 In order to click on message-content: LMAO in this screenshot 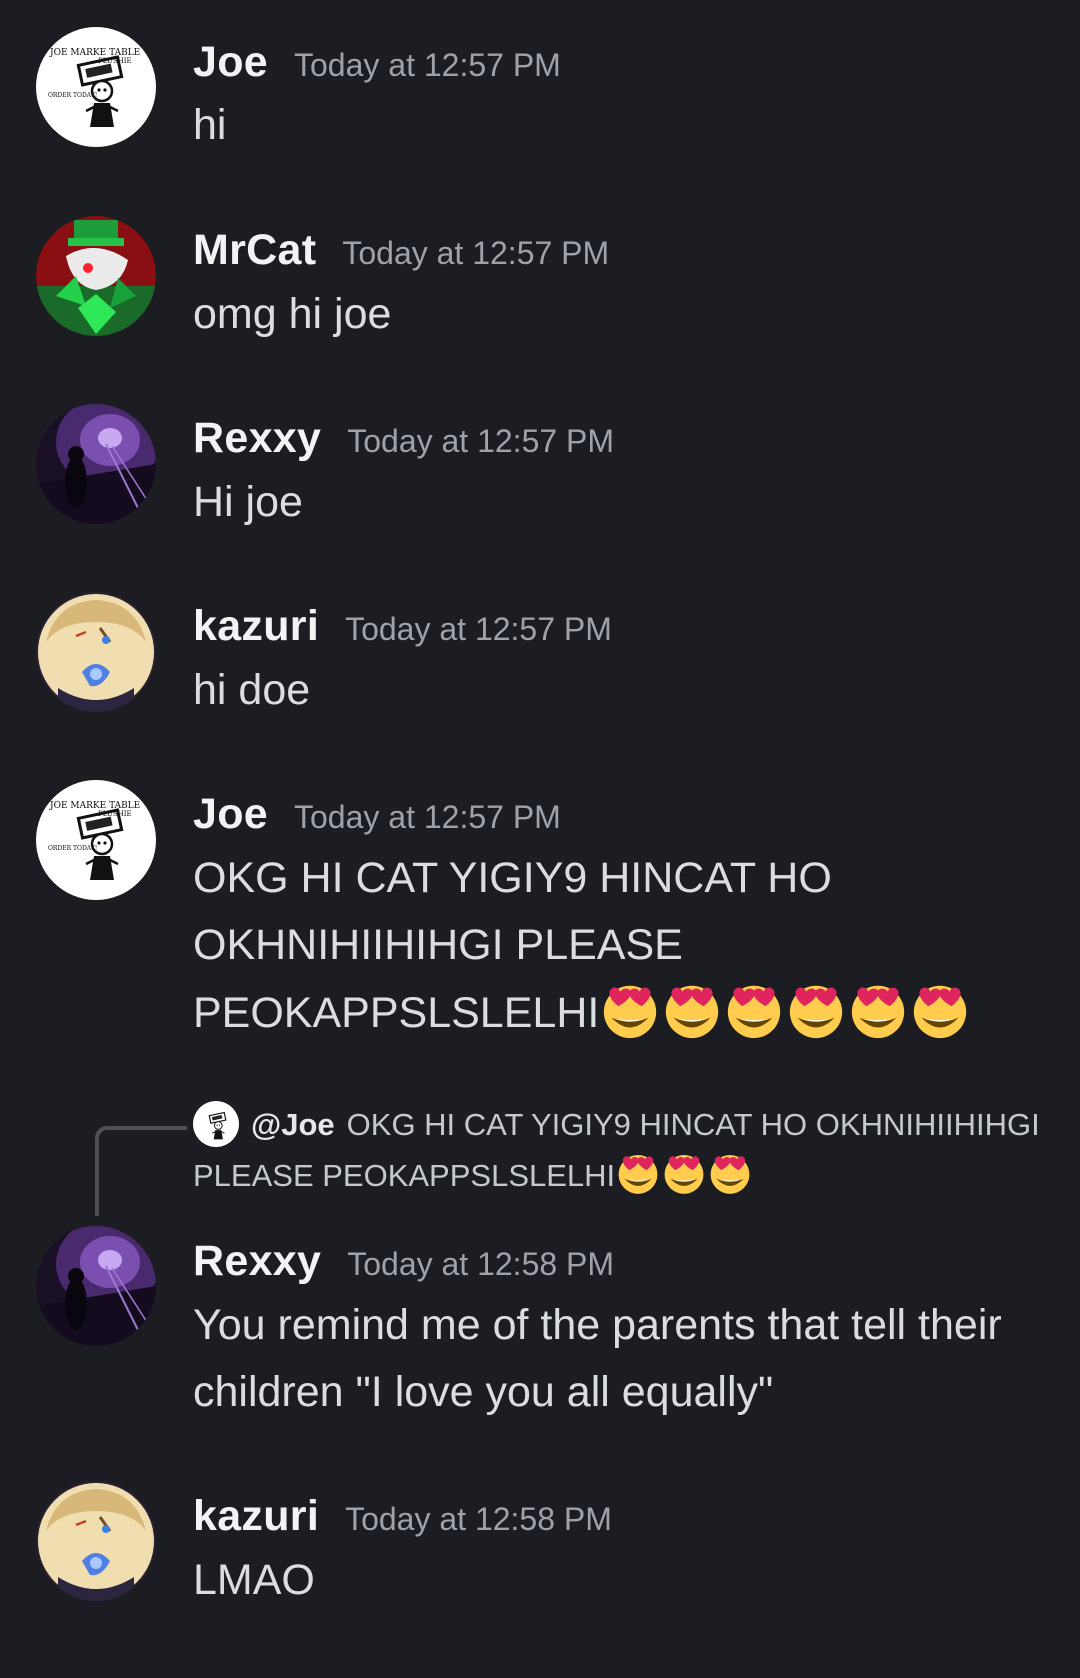, I will do `click(623, 1580)`.